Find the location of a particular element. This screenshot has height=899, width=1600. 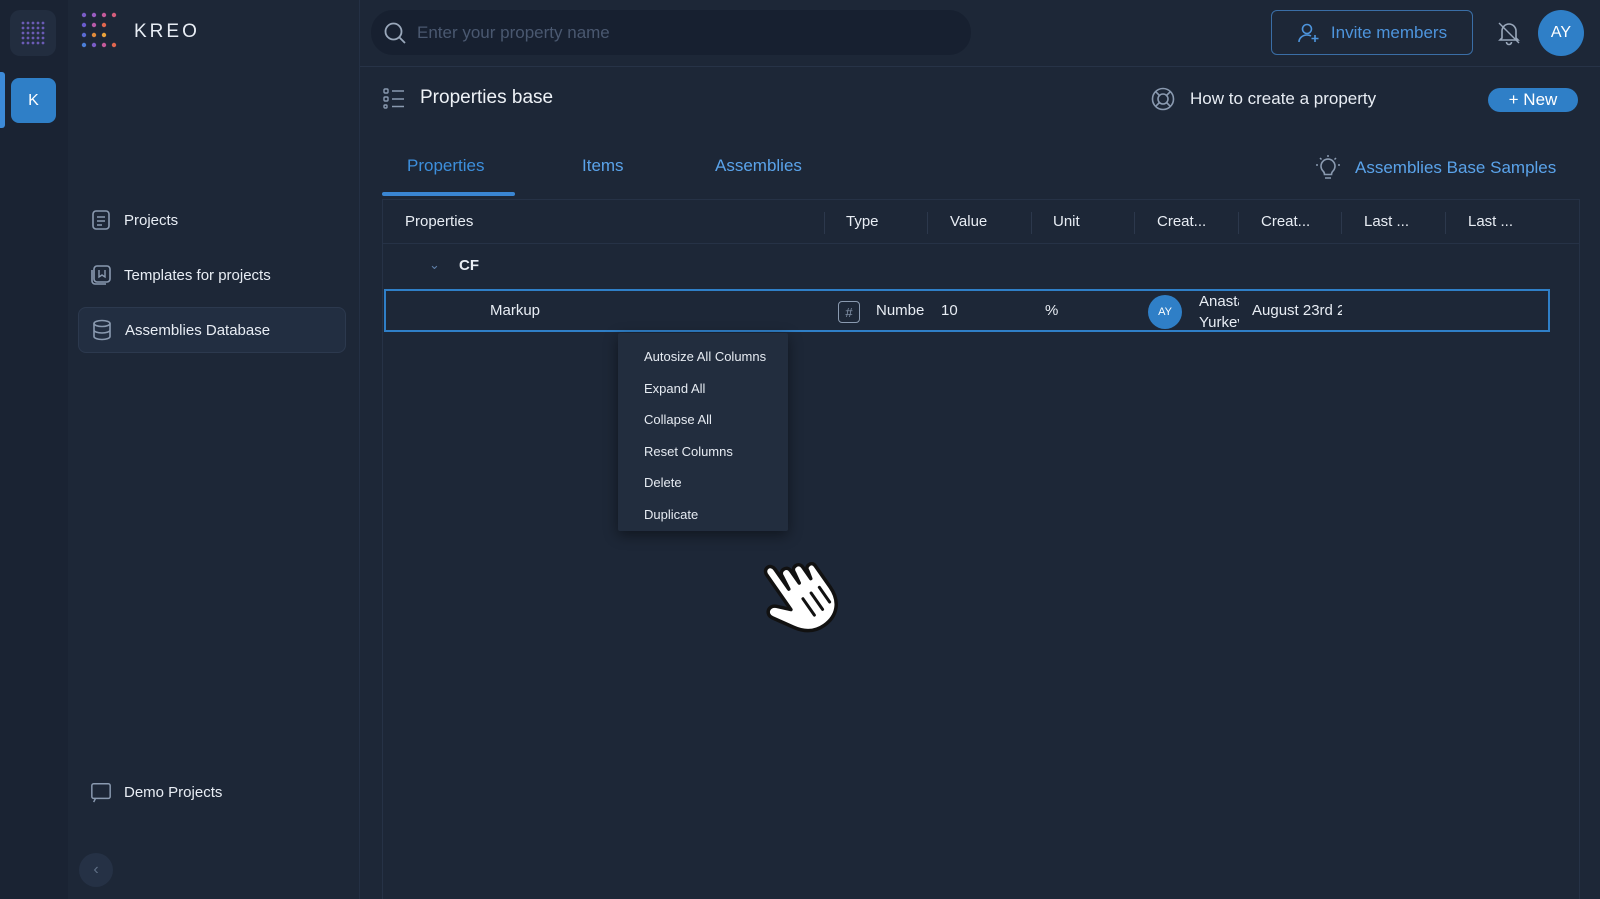

assemblies-base-samples-link: Assemblies Base Samples is located at coordinates (1435, 168).